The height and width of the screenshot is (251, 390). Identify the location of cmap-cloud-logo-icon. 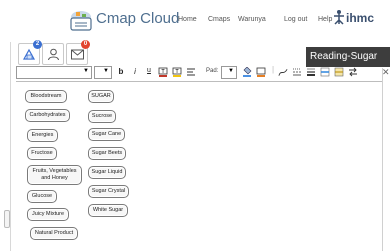
(81, 21).